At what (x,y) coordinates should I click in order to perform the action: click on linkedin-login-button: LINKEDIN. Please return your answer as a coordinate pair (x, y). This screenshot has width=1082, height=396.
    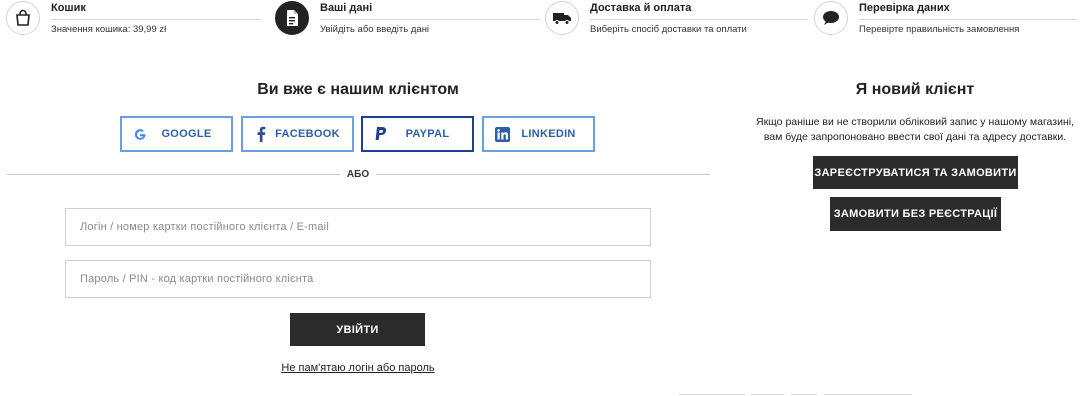
    Looking at the image, I should click on (538, 134).